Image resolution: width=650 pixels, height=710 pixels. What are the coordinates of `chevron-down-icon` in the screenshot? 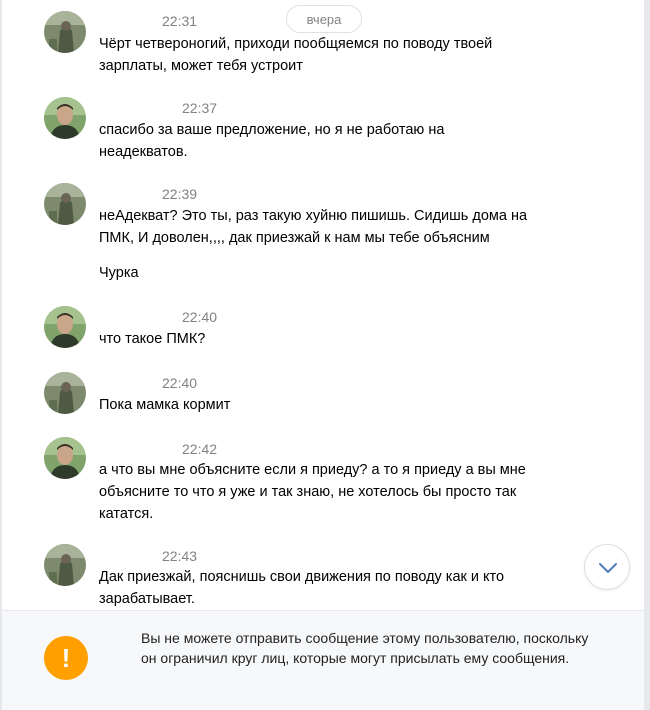 It's located at (608, 568).